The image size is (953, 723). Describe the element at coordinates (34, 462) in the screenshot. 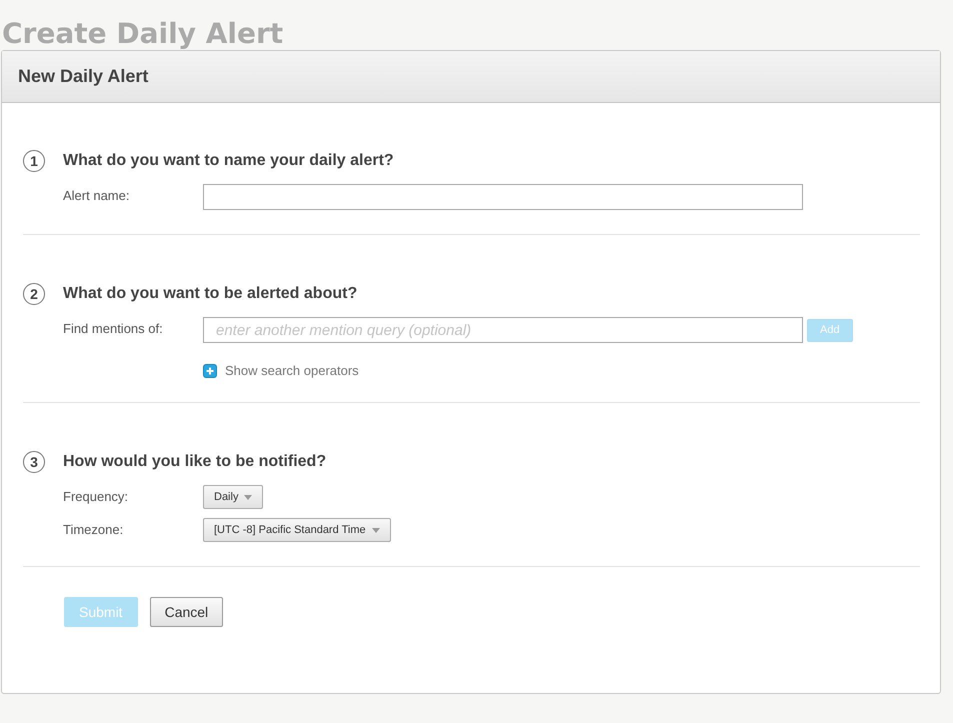

I see `step-number: 3` at that location.